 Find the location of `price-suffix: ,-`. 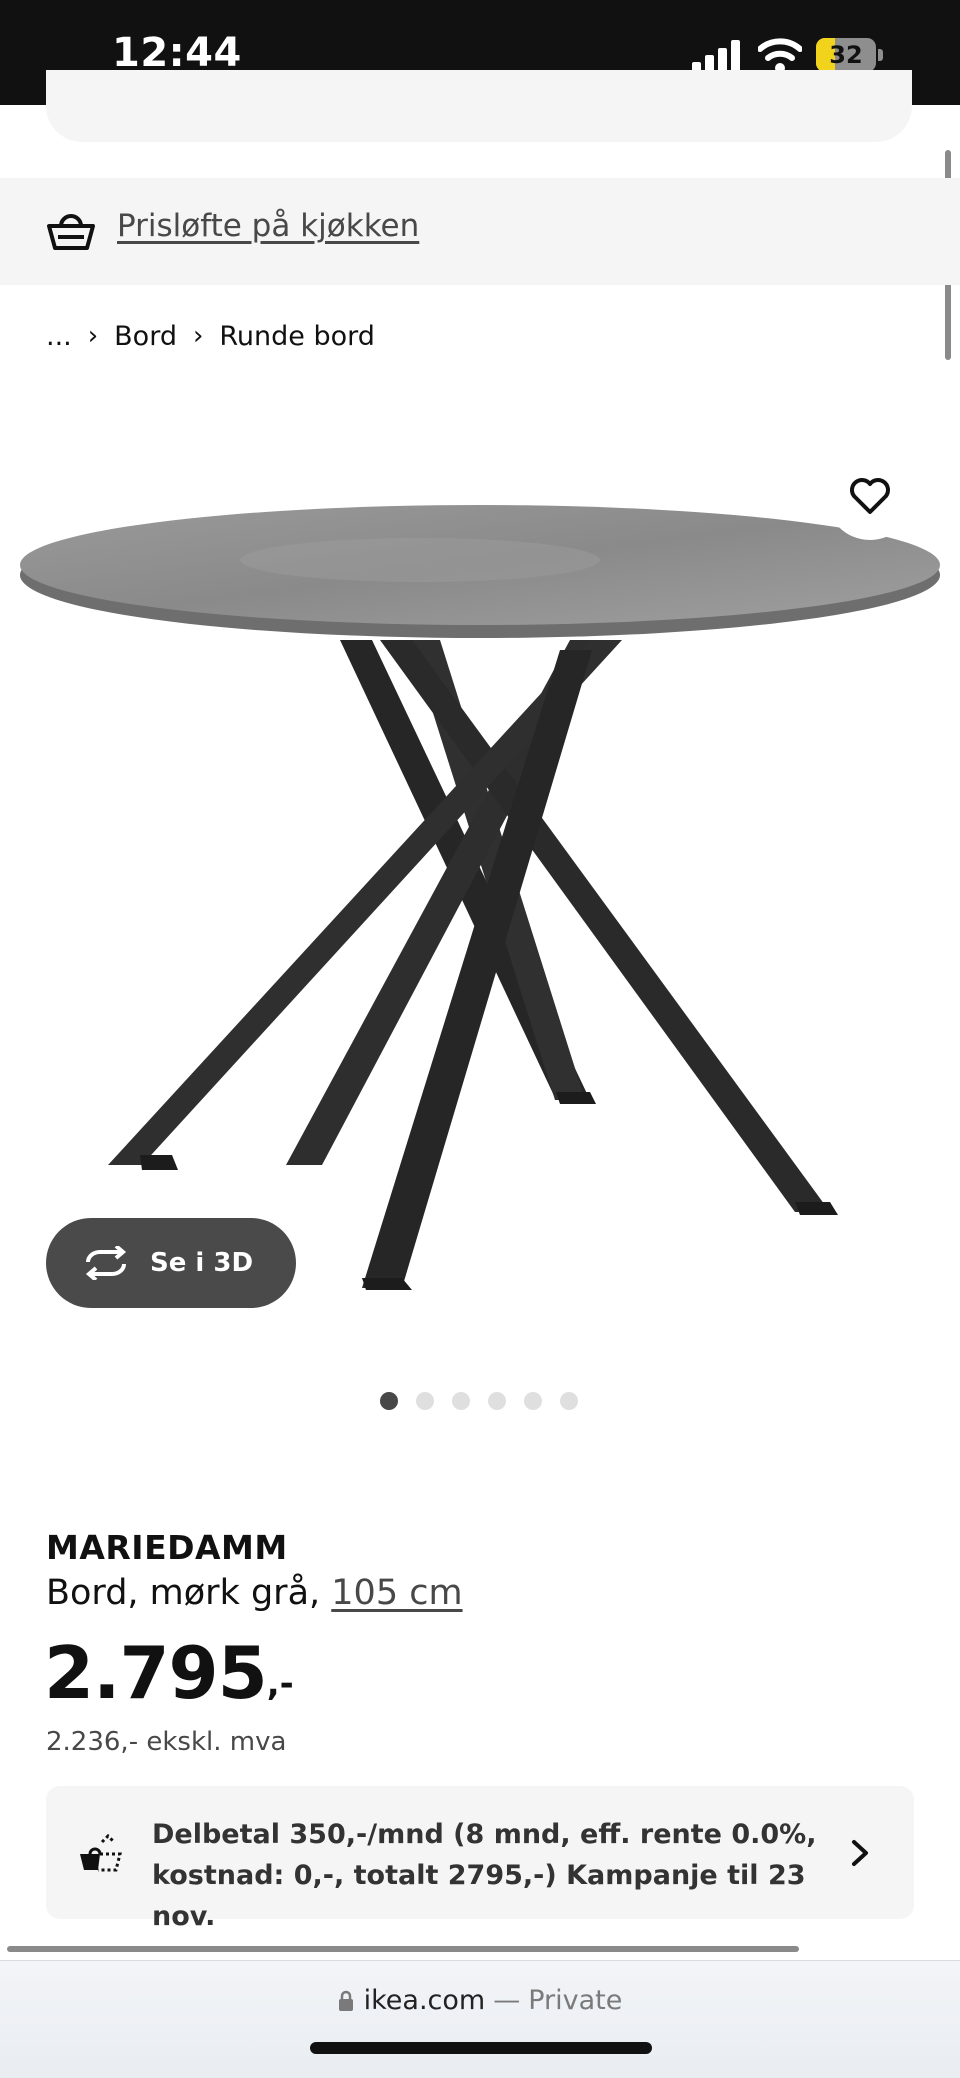

price-suffix: ,- is located at coordinates (280, 1684).